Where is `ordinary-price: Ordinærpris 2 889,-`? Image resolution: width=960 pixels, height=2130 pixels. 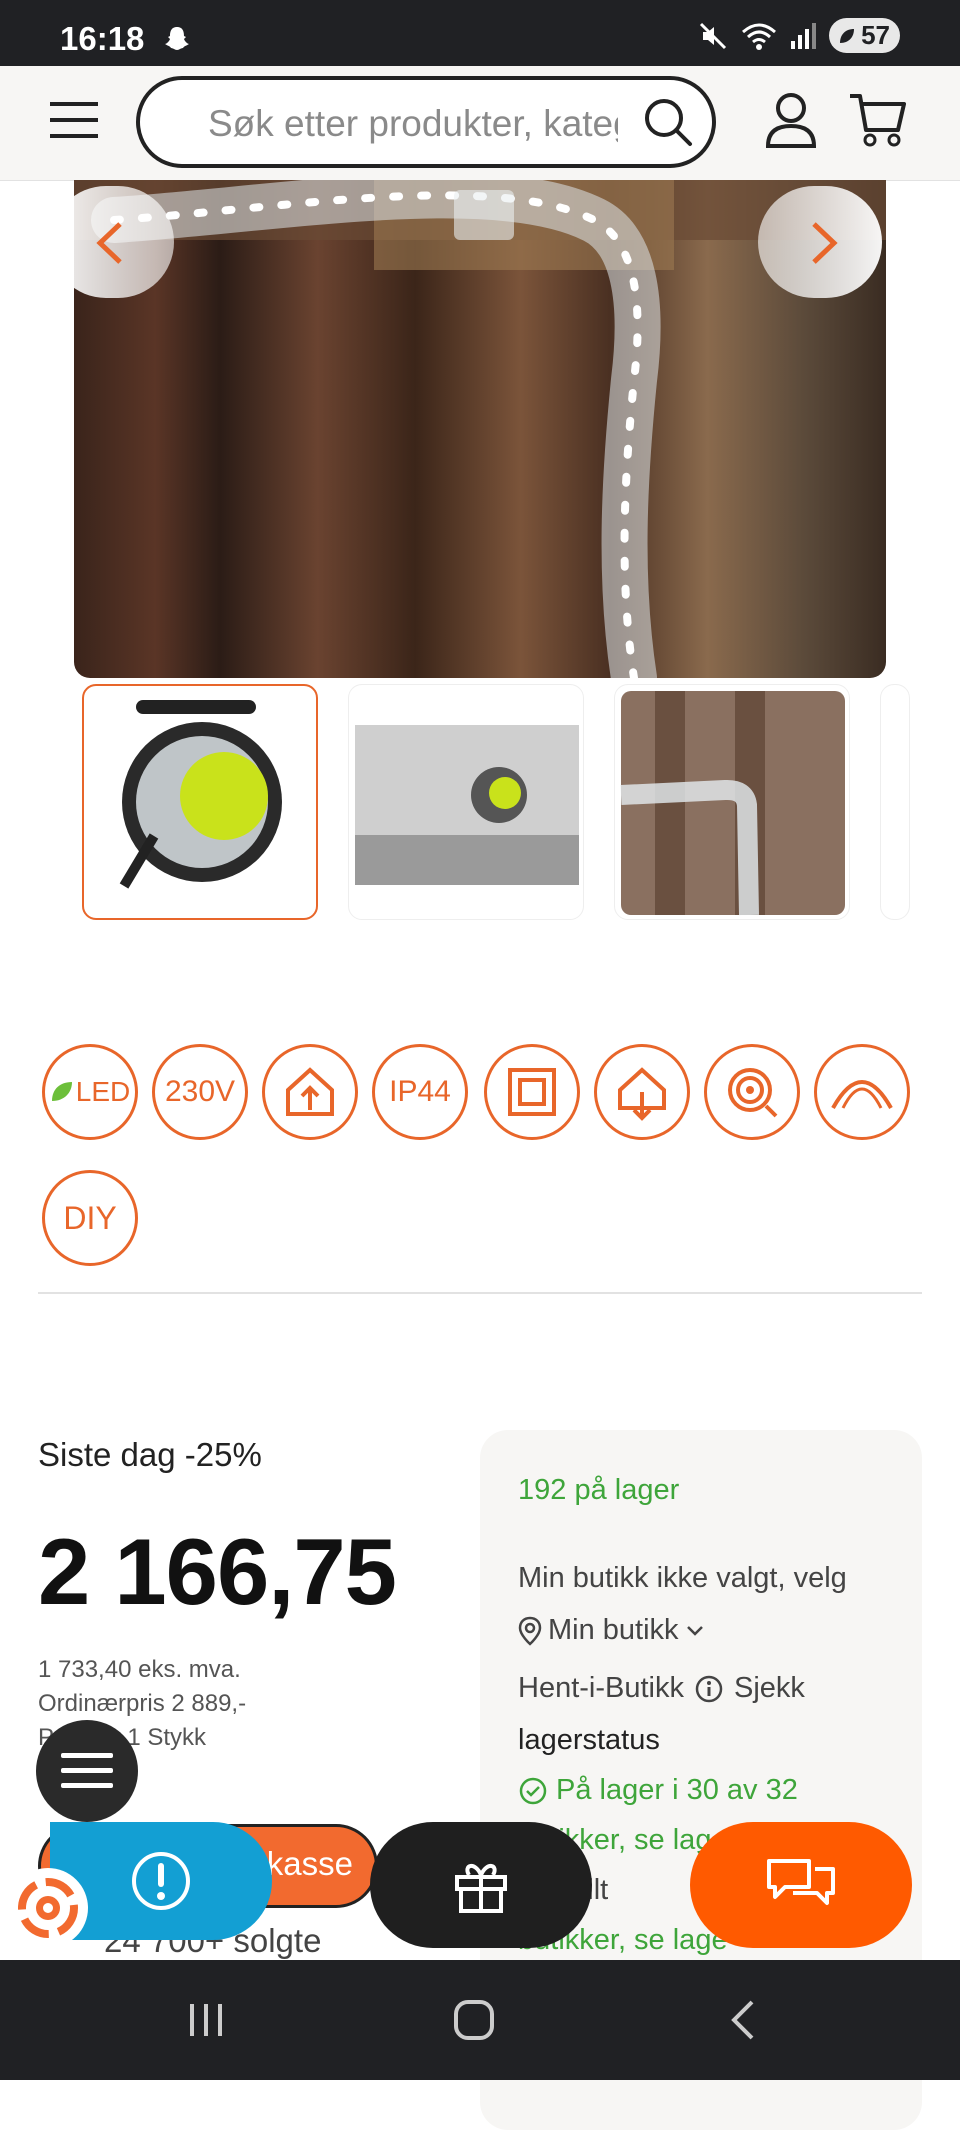 ordinary-price: Ordinærpris 2 889,- is located at coordinates (142, 1703).